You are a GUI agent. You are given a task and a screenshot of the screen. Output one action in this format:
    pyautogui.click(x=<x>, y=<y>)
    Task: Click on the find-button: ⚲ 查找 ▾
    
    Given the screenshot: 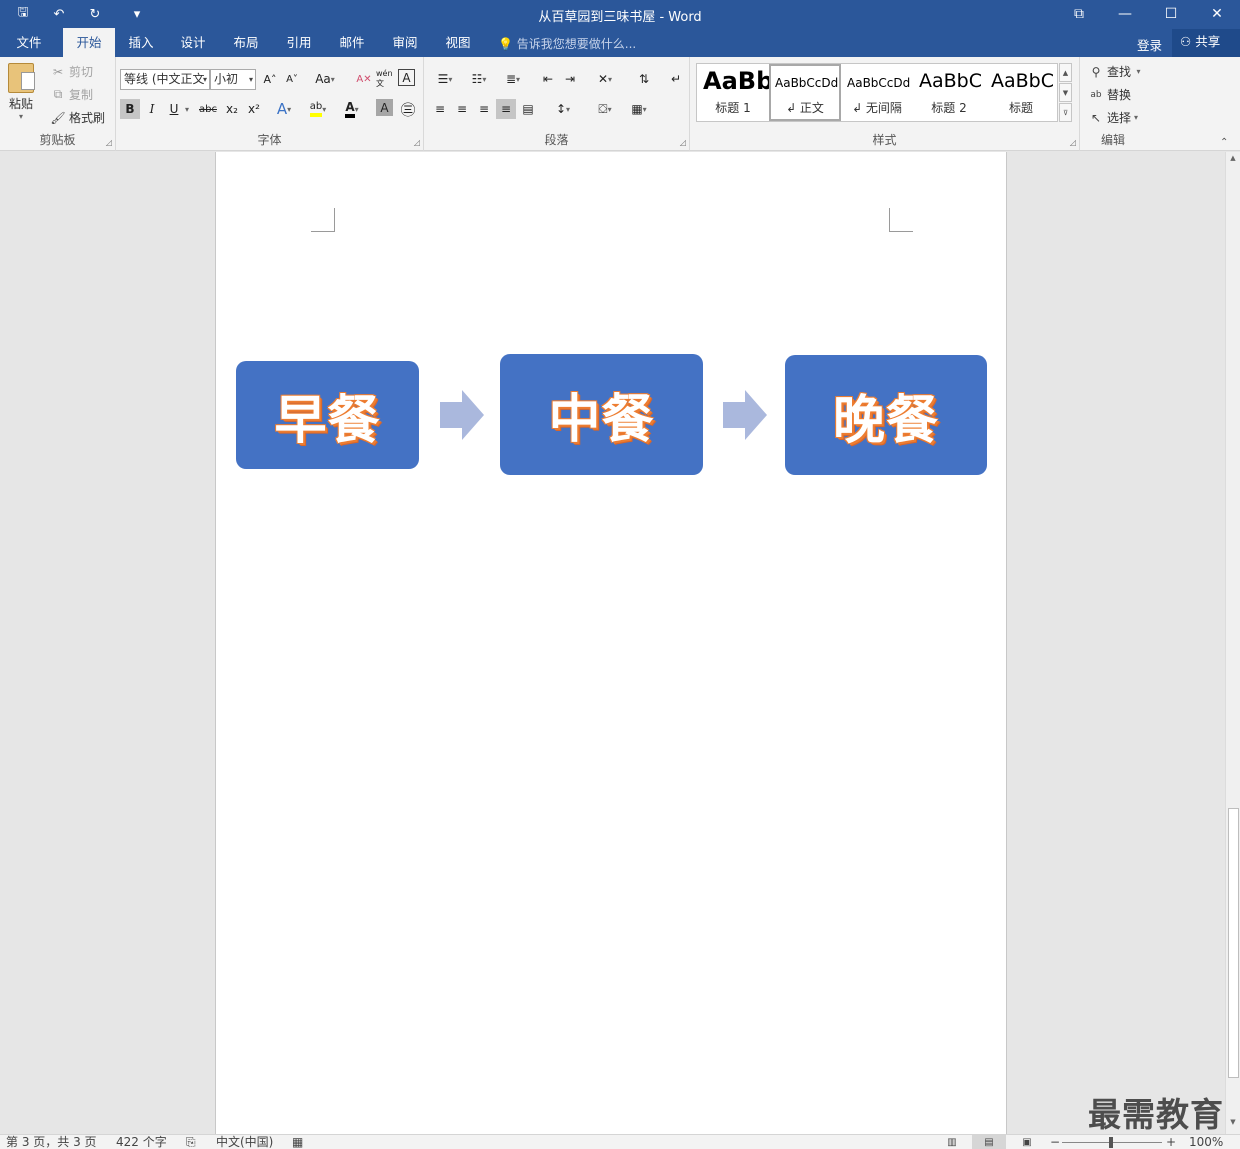 What is the action you would take?
    pyautogui.click(x=1114, y=71)
    